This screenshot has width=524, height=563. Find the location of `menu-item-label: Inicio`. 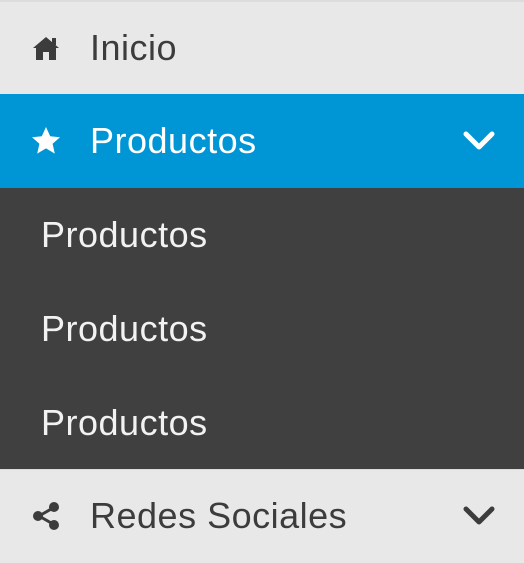

menu-item-label: Inicio is located at coordinates (134, 47).